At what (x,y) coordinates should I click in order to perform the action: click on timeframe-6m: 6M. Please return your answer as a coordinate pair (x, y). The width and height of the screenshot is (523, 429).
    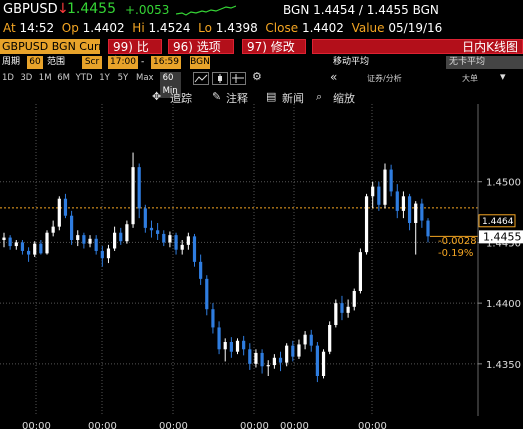
    Looking at the image, I should click on (63, 78).